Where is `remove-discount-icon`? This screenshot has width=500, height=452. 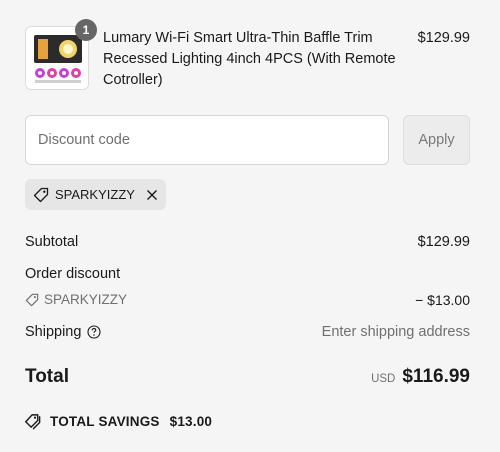
remove-discount-icon is located at coordinates (152, 195).